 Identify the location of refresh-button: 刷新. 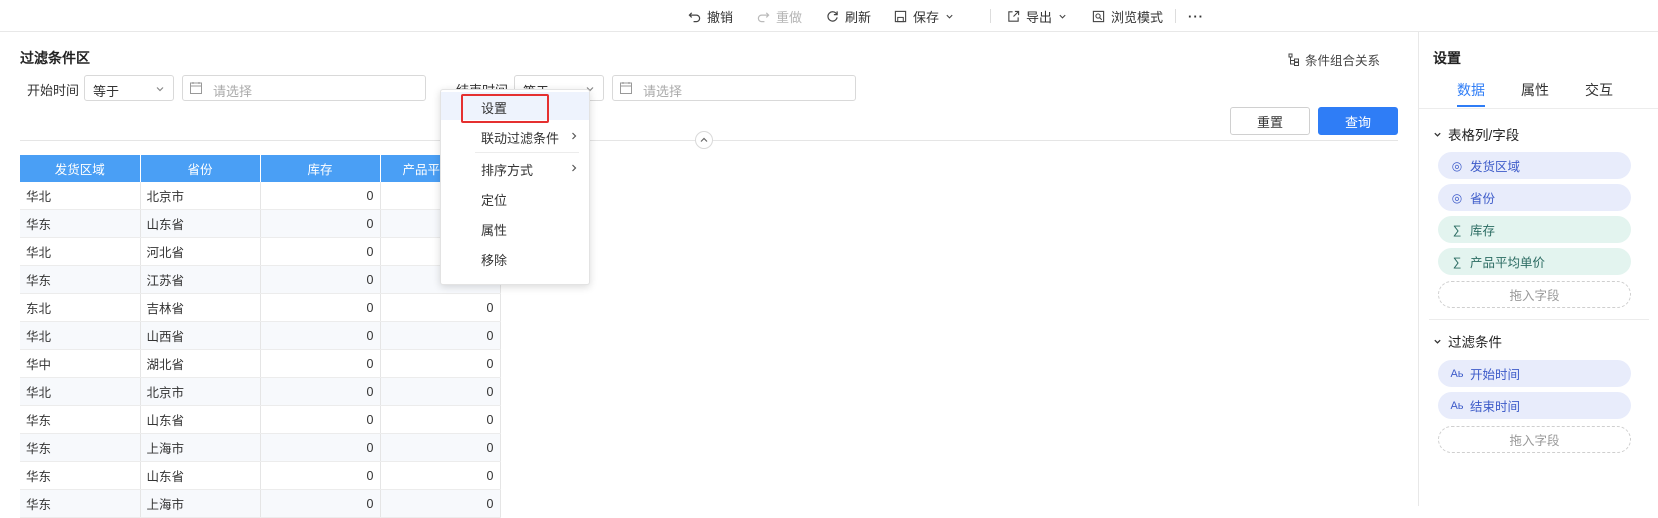
(848, 16).